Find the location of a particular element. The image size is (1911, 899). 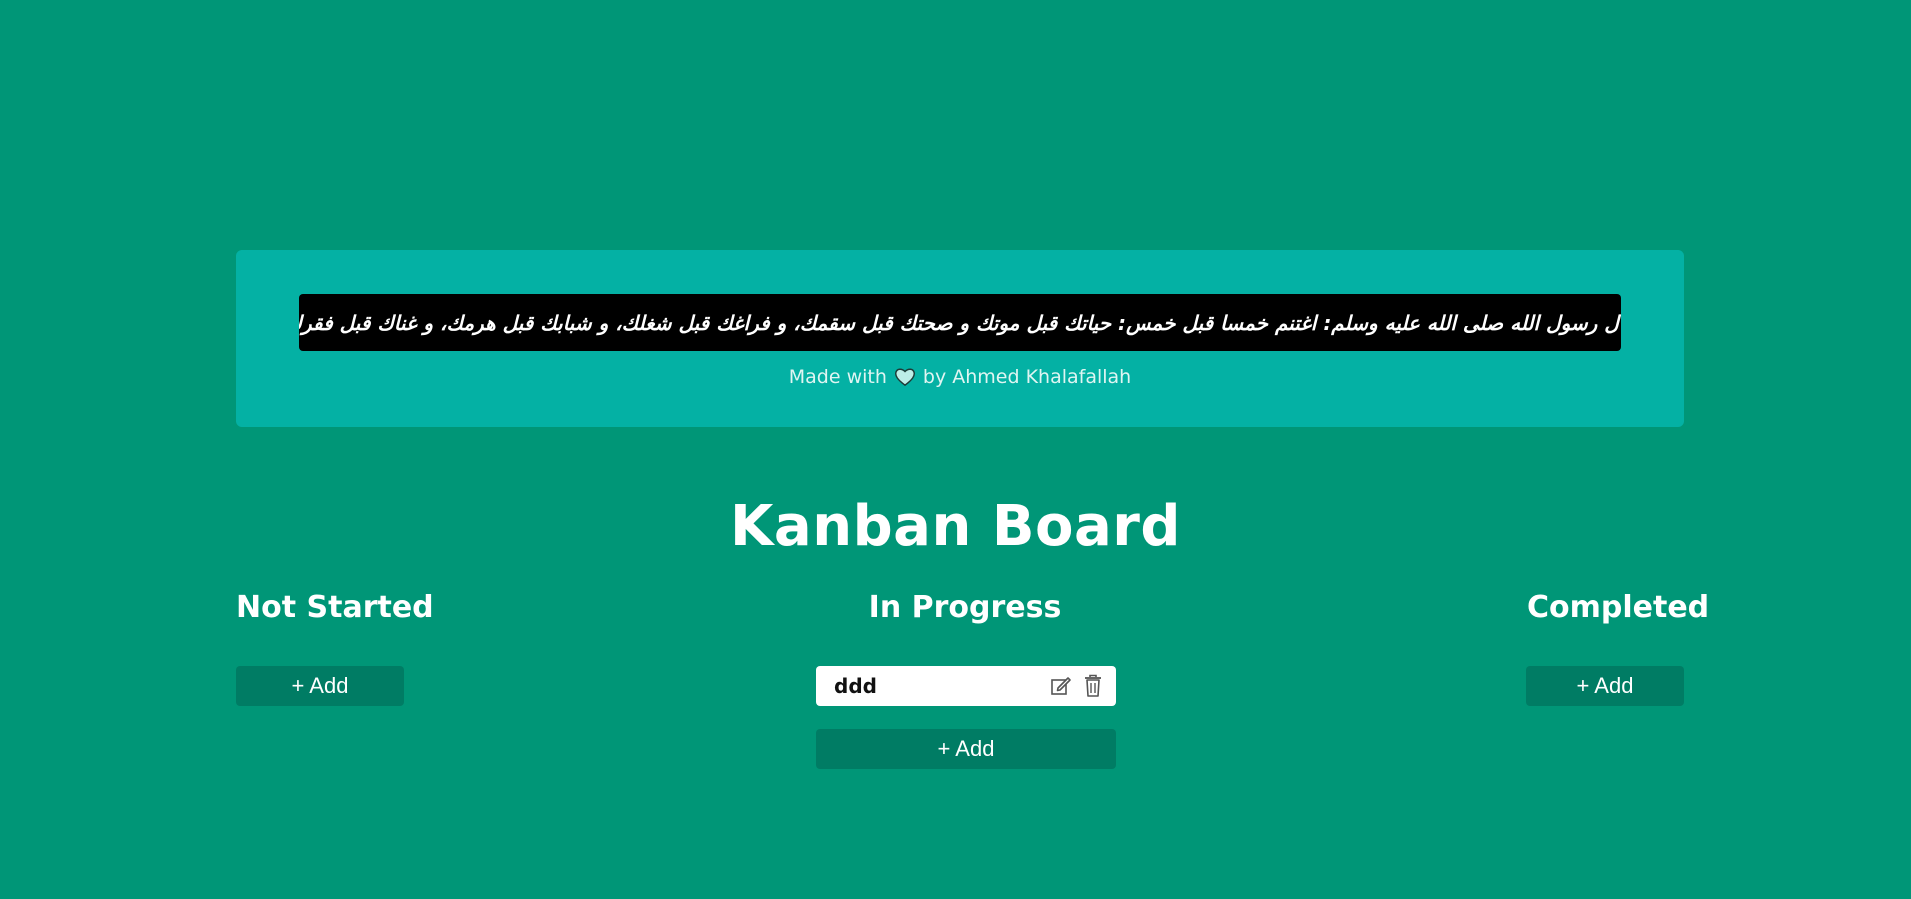

heart-icon is located at coordinates (905, 377).